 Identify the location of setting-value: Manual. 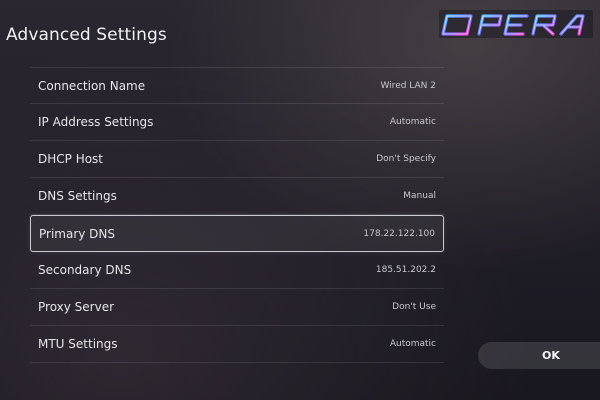
(419, 196).